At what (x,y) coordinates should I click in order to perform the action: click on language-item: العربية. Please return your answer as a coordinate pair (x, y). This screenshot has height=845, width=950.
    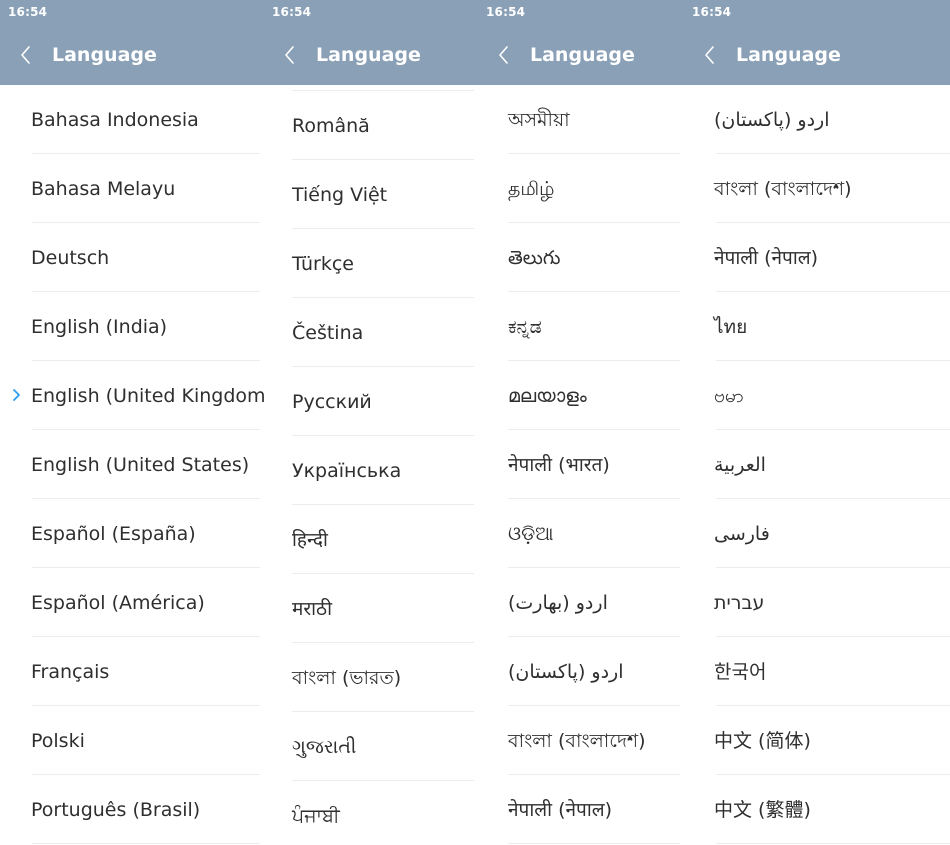
    Looking at the image, I should click on (817, 464).